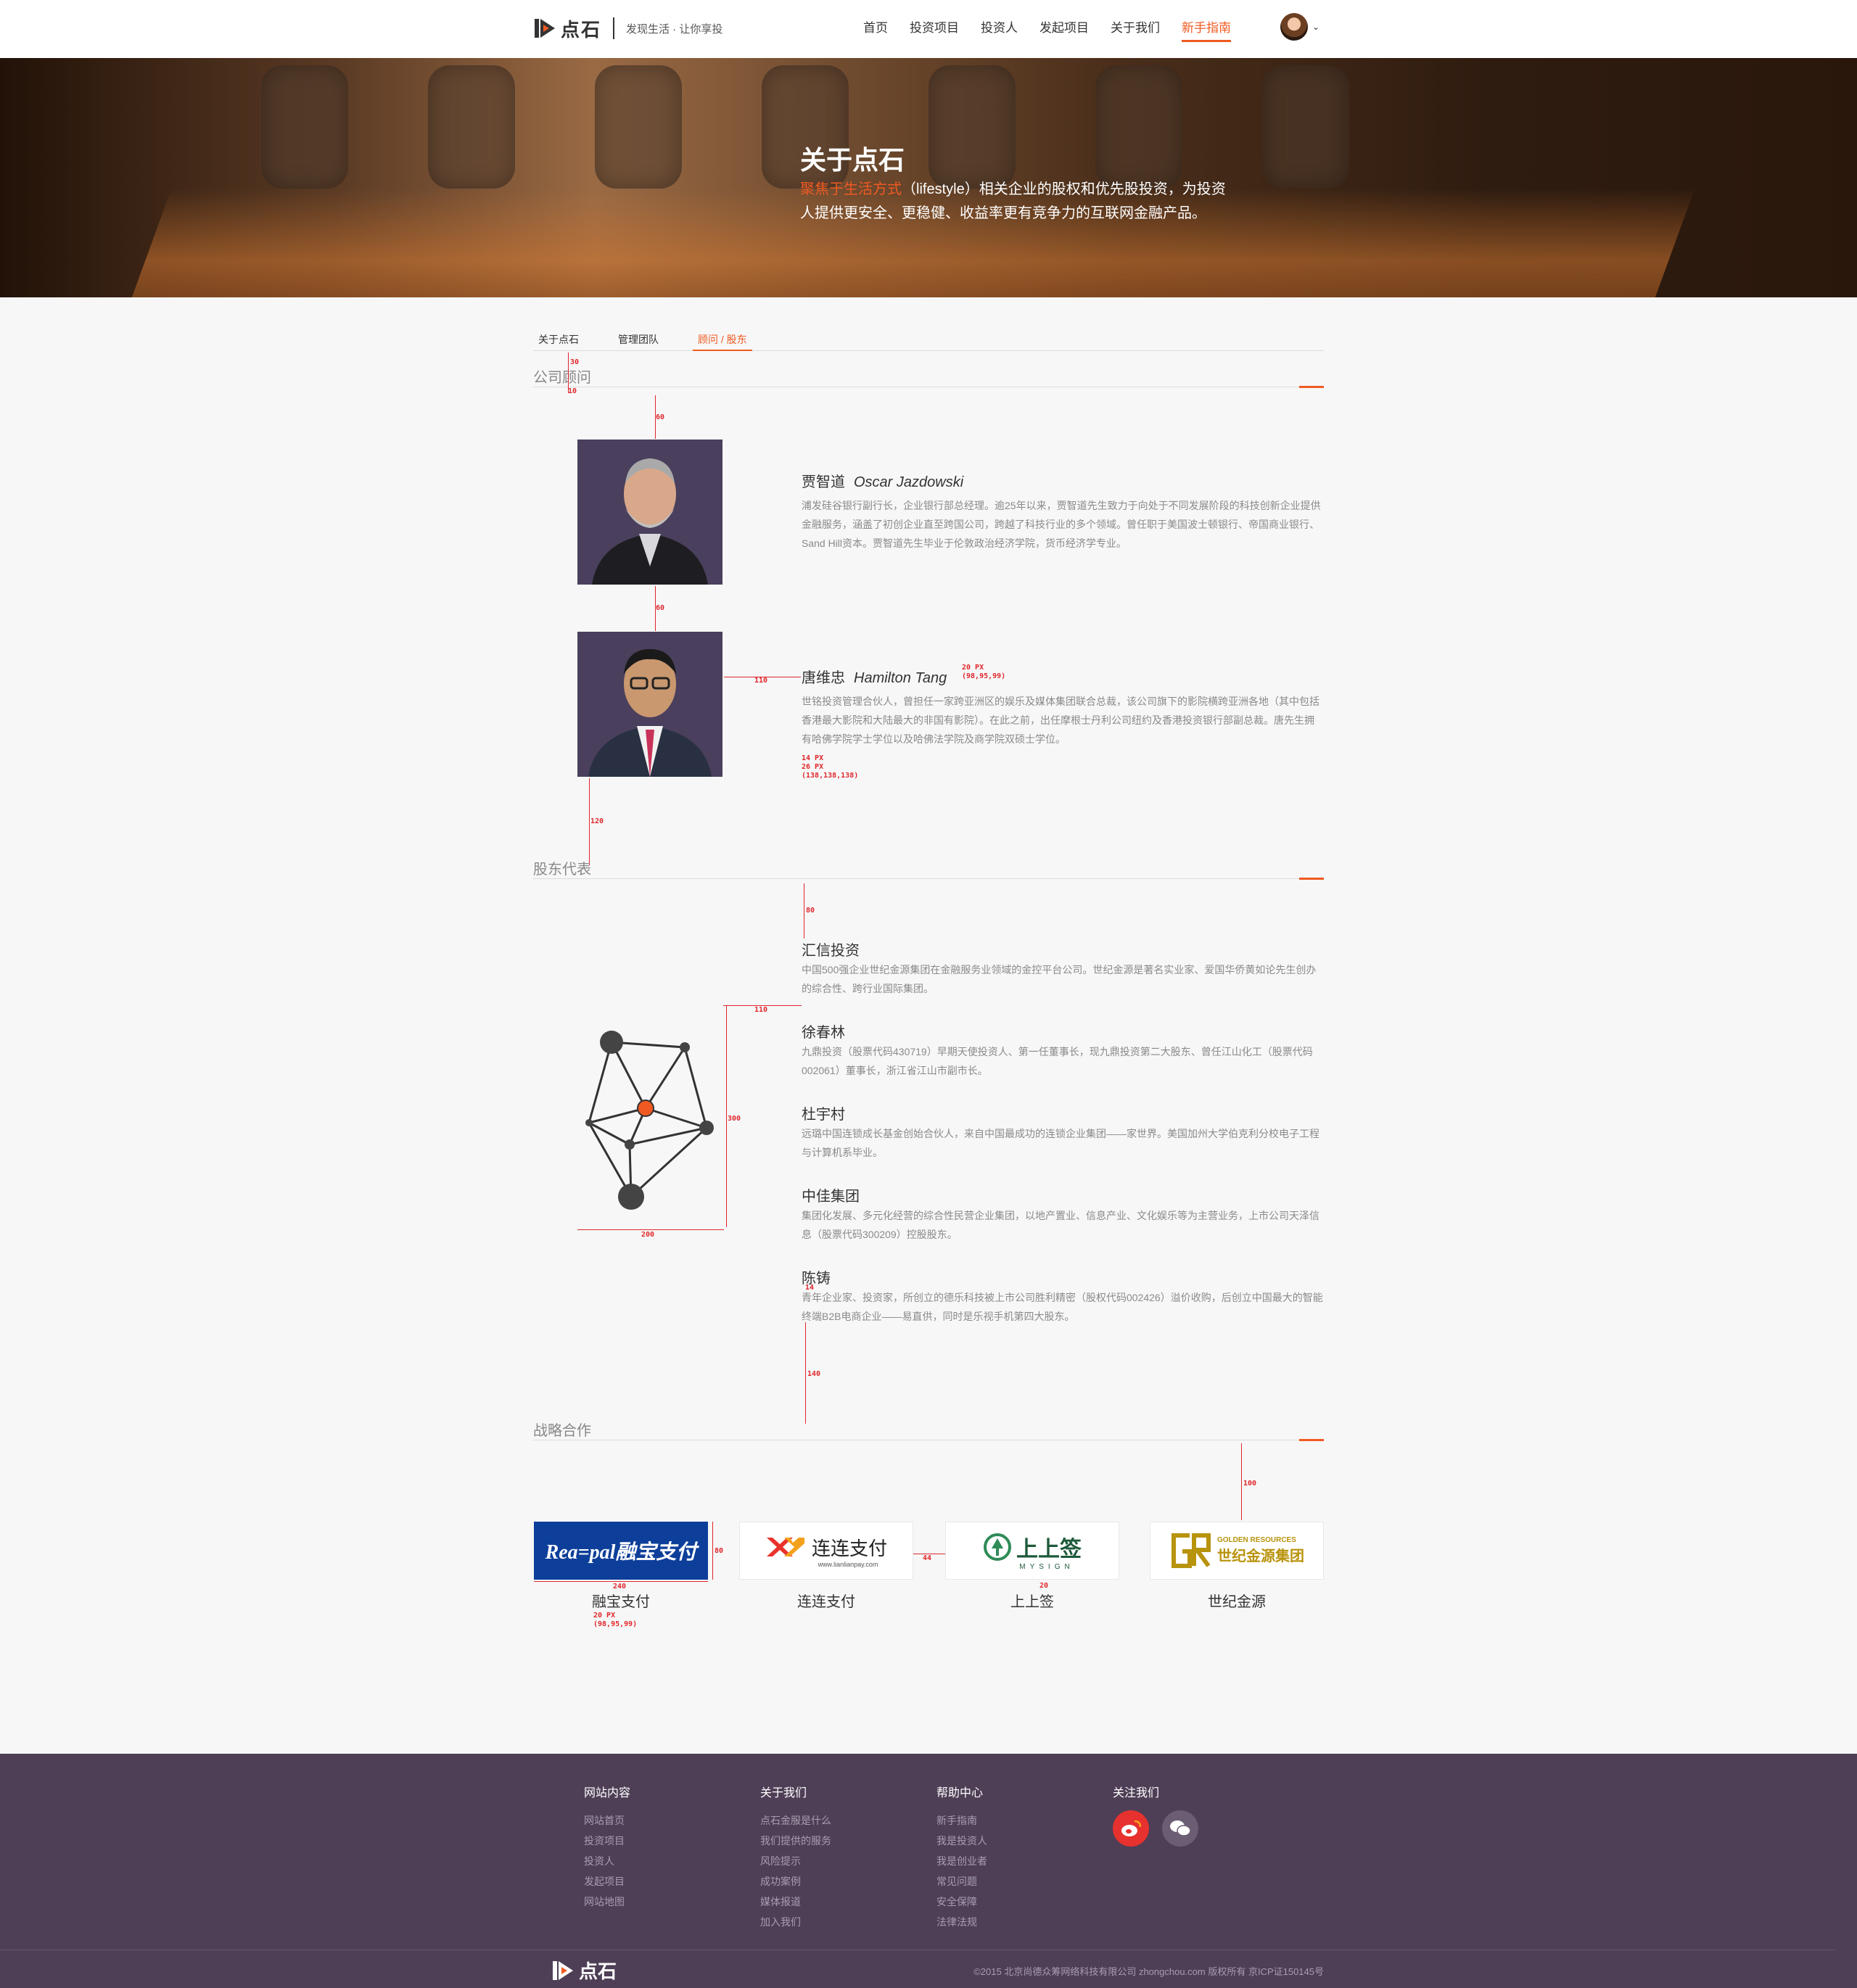 Image resolution: width=1857 pixels, height=1988 pixels. I want to click on advisor-name-en: Hamilton Tang, so click(900, 678).